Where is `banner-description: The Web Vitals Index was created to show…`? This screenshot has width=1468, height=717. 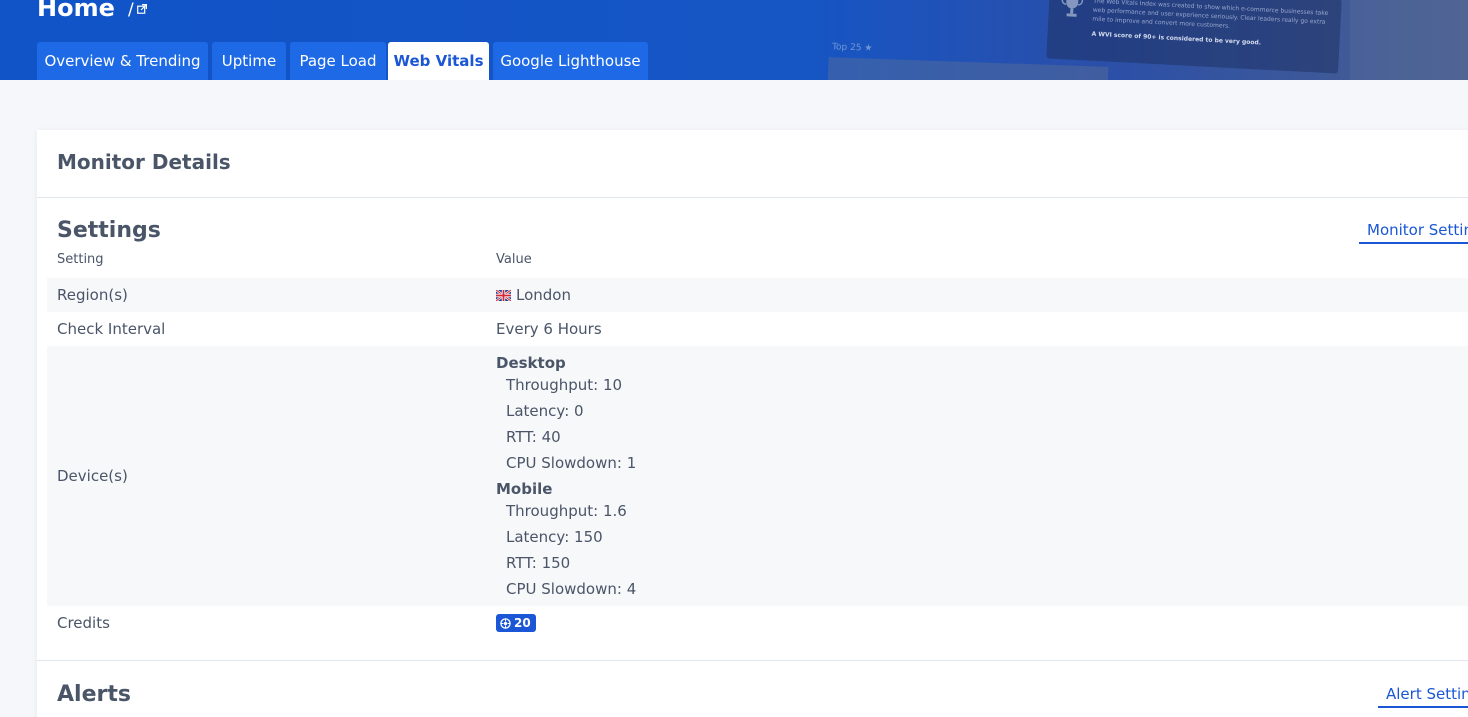 banner-description: The Web Vitals Index was created to show… is located at coordinates (1210, 15).